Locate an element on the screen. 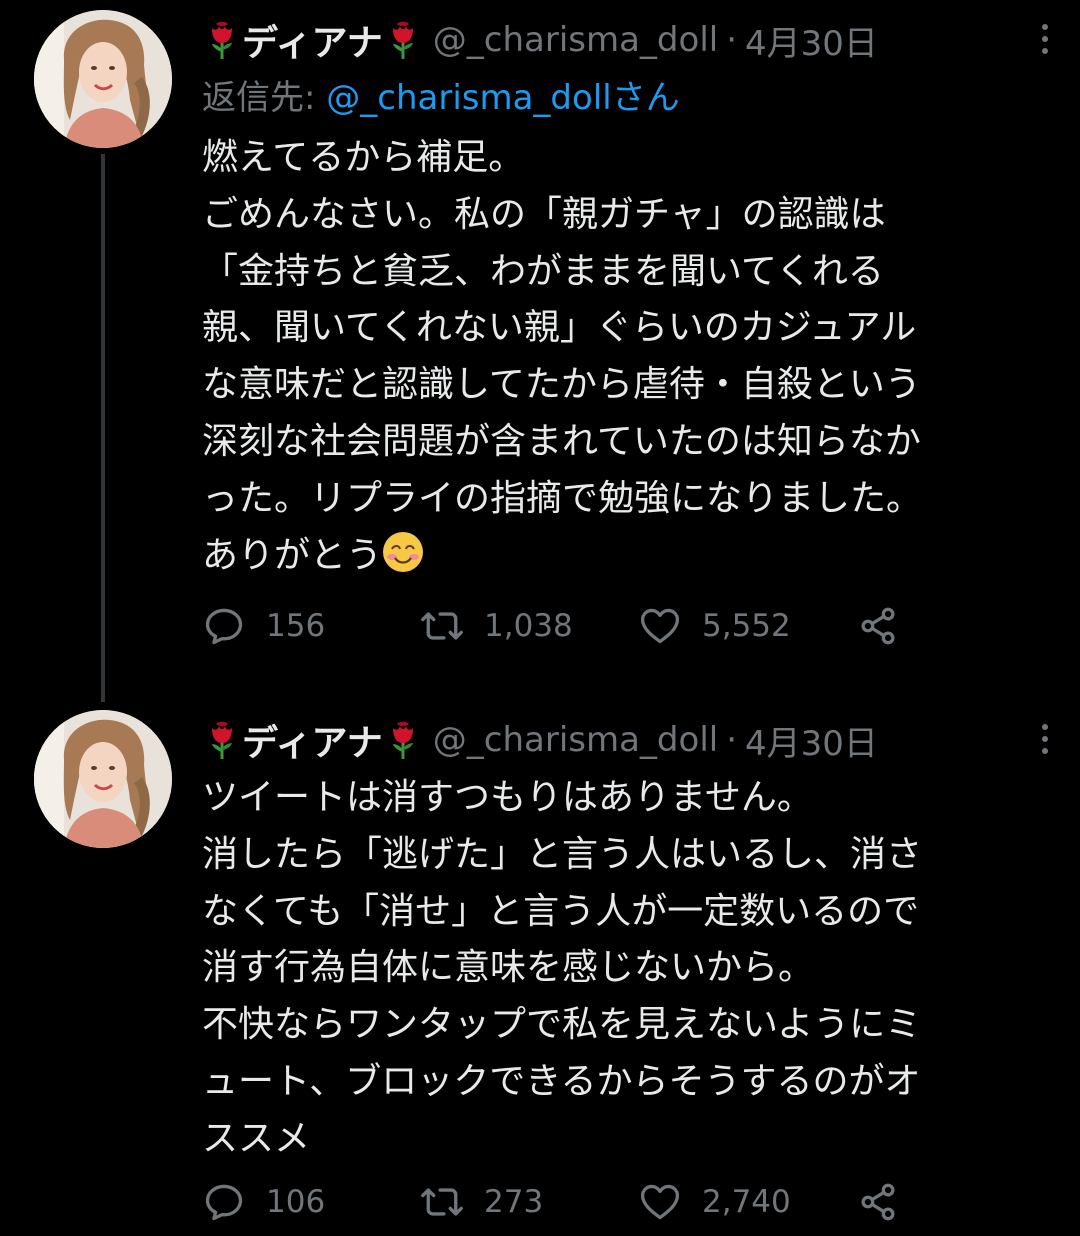  like-button: 5,552 is located at coordinates (747, 626).